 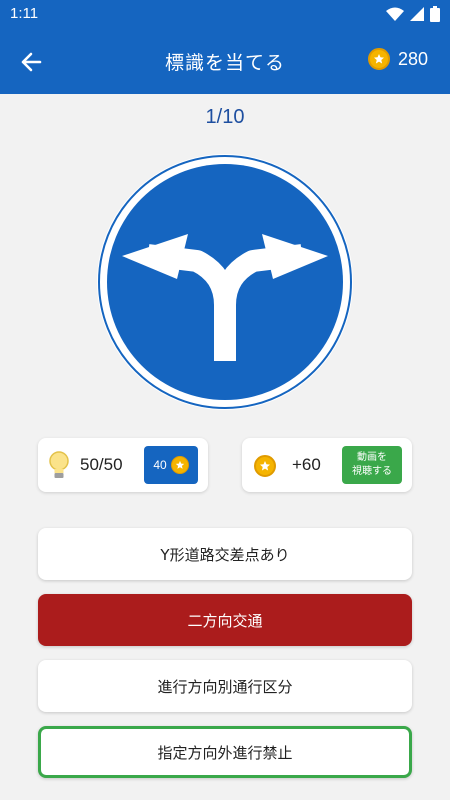 What do you see at coordinates (225, 14) in the screenshot?
I see `status-bar: 1:11` at bounding box center [225, 14].